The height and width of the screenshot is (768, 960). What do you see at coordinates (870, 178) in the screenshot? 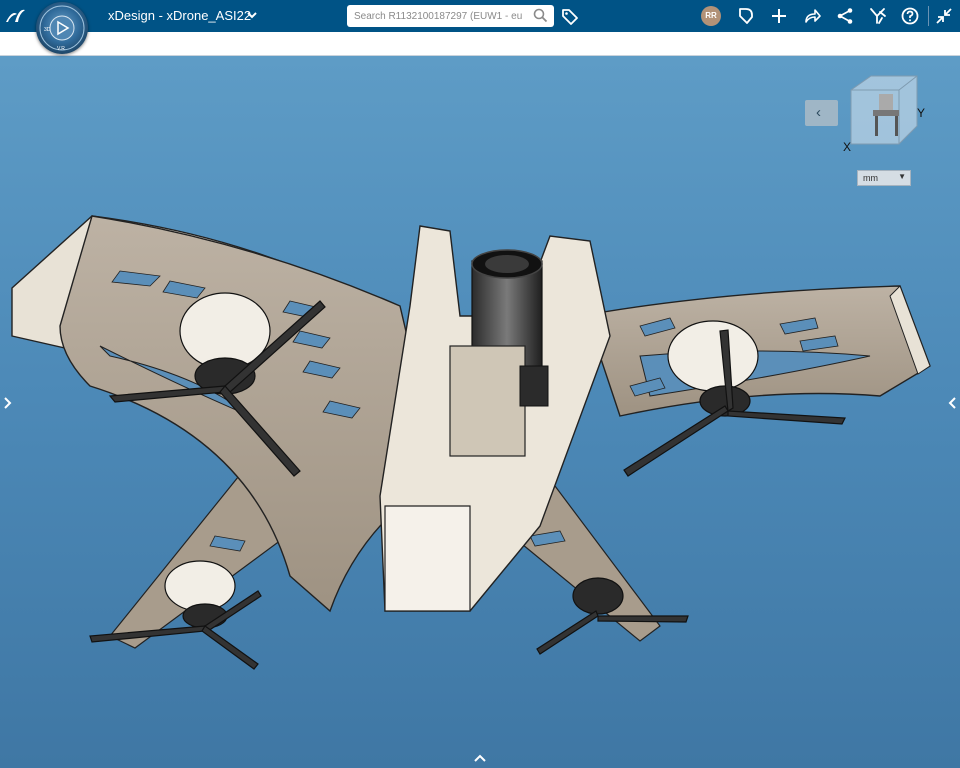
I see `units-value: mm` at bounding box center [870, 178].